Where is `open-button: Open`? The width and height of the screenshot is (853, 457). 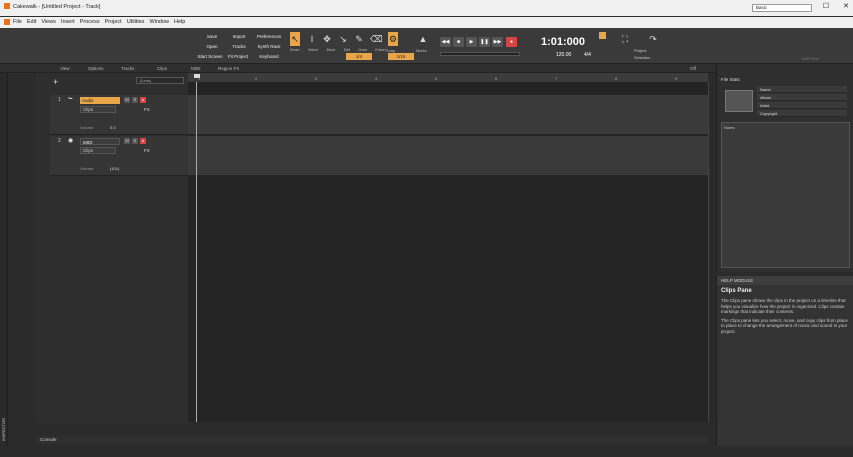 open-button: Open is located at coordinates (212, 46).